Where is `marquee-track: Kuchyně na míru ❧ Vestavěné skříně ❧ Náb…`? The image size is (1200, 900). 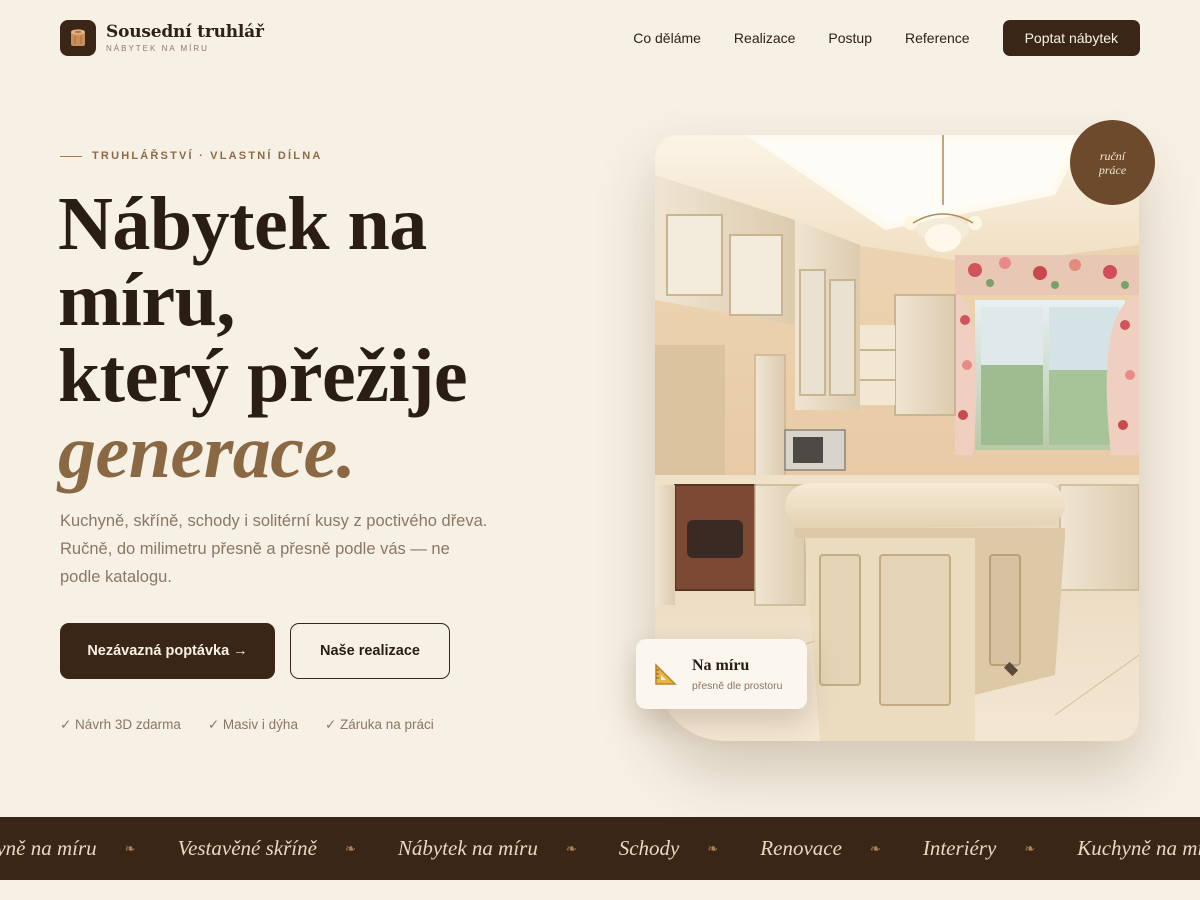 marquee-track: Kuchyně na míru ❧ Vestavěné skříně ❧ Náb… is located at coordinates (600, 848).